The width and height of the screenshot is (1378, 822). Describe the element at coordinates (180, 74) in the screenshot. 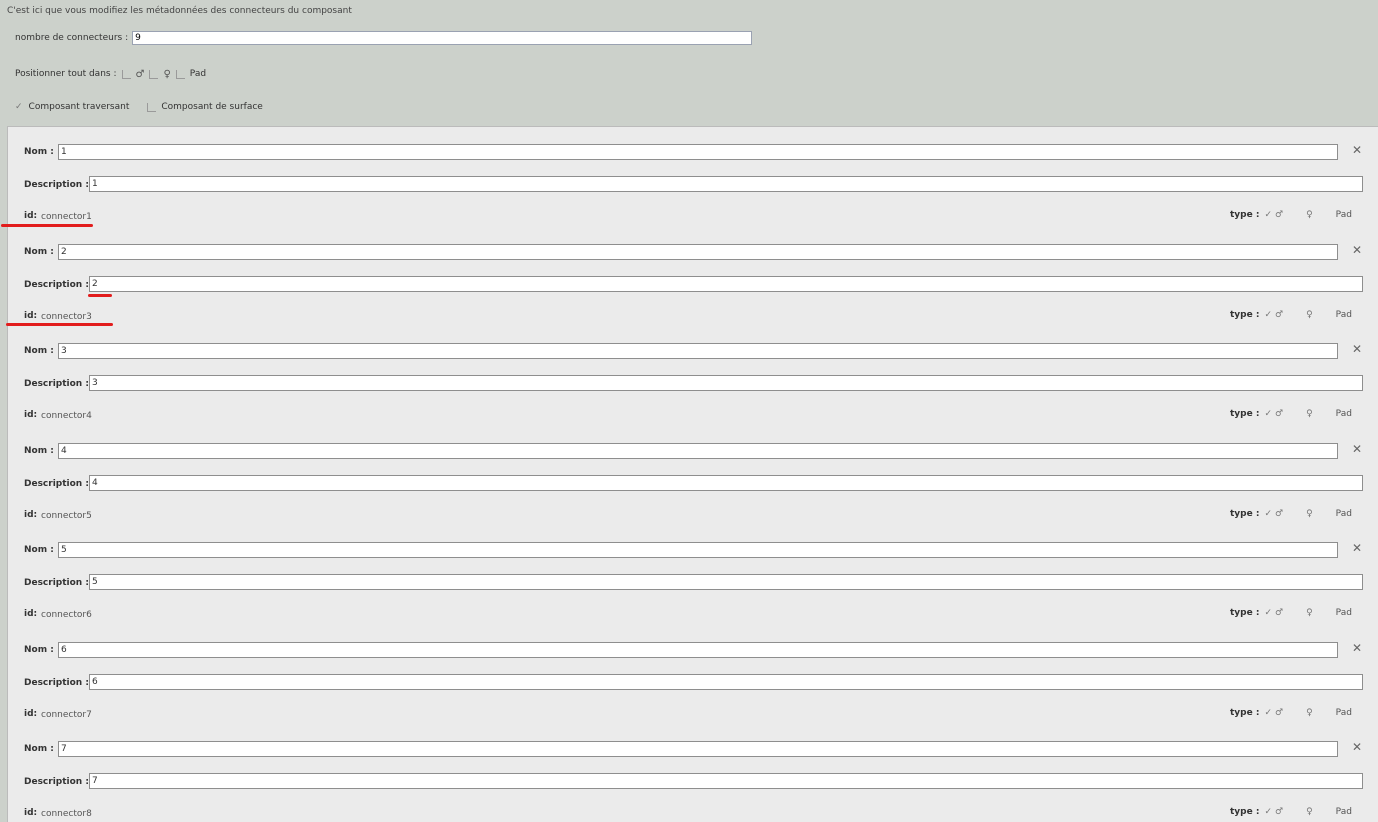

I see `position-pad-checkbox` at that location.